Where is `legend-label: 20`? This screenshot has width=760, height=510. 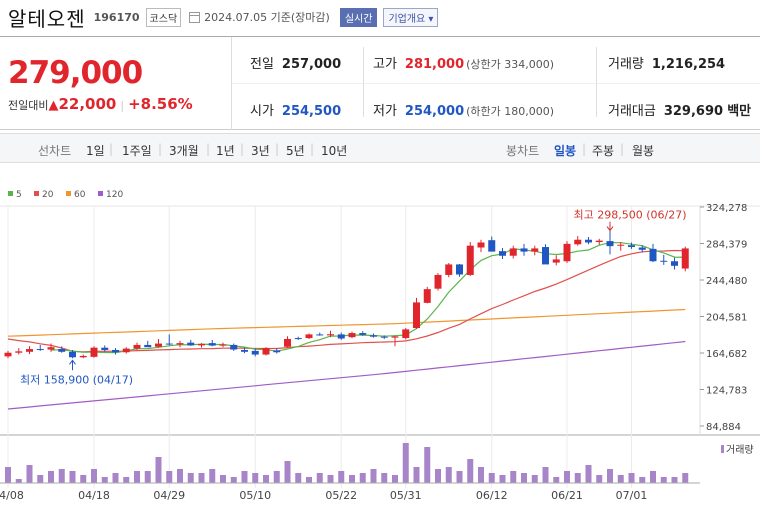 legend-label: 20 is located at coordinates (48, 195).